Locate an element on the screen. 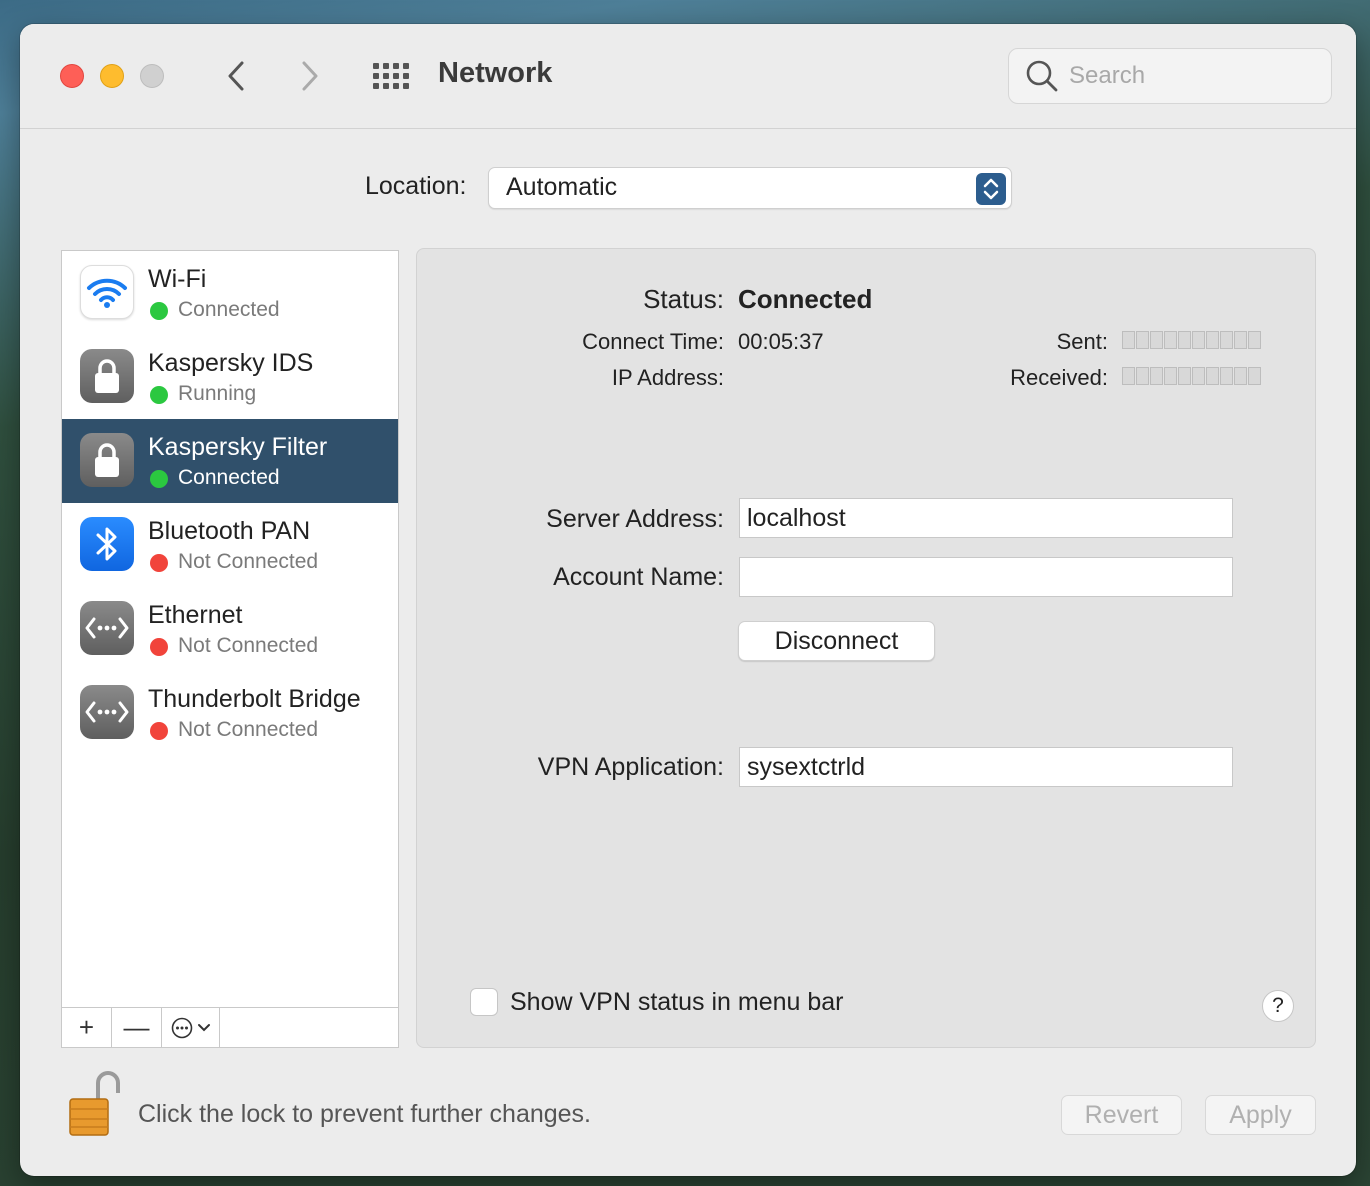  search-input is located at coordinates (1194, 76).